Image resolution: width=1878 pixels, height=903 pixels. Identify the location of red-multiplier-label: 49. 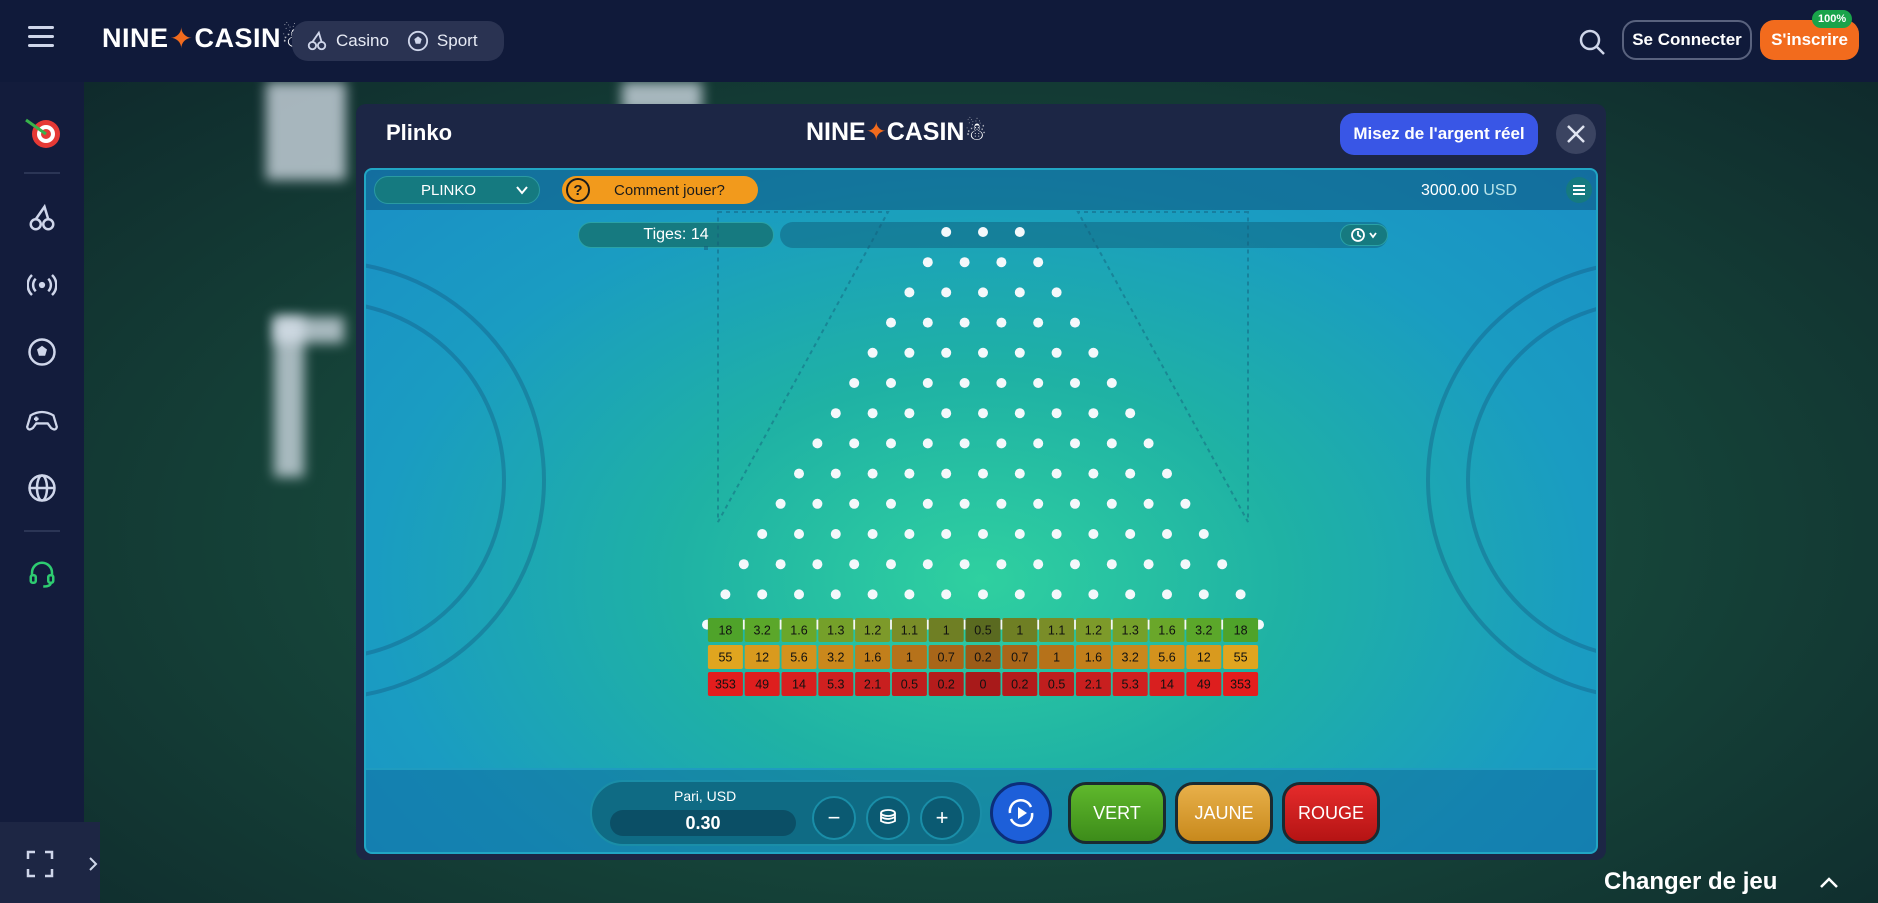
(1204, 685).